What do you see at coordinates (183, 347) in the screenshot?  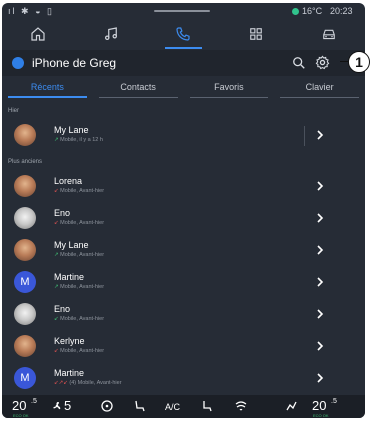 I see `call-row: Kerlyne ↙ Mobile, Avant-hier` at bounding box center [183, 347].